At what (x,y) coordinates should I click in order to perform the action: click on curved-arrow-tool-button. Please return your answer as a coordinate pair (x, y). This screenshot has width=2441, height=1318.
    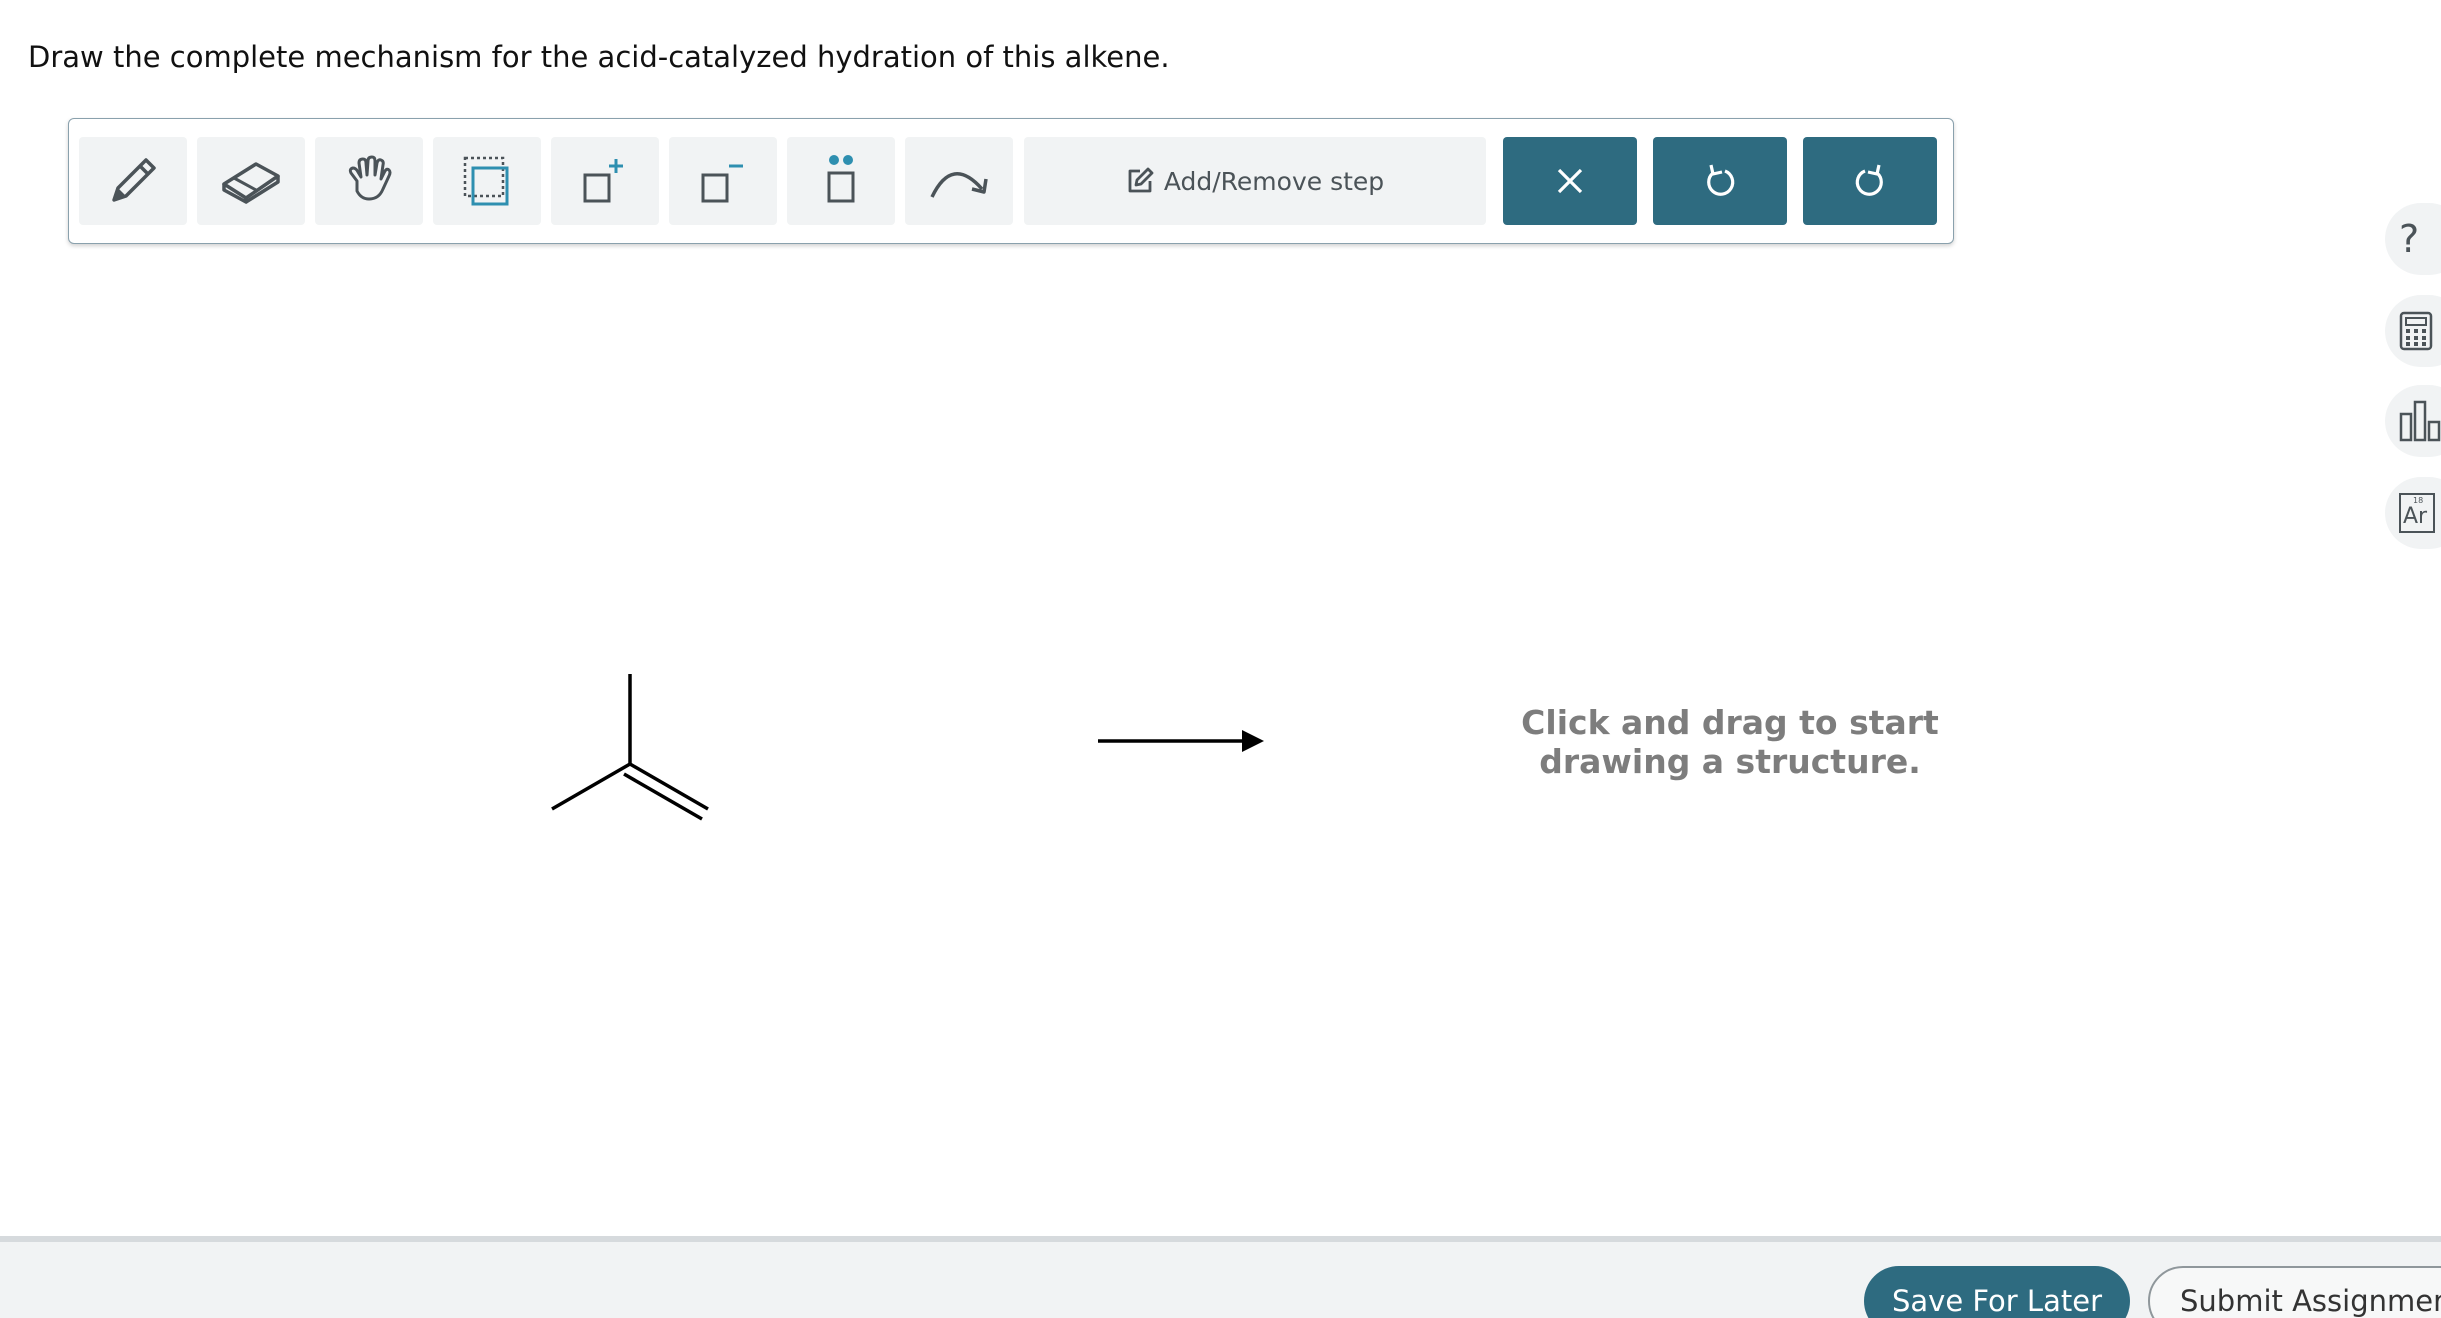
    Looking at the image, I should click on (959, 181).